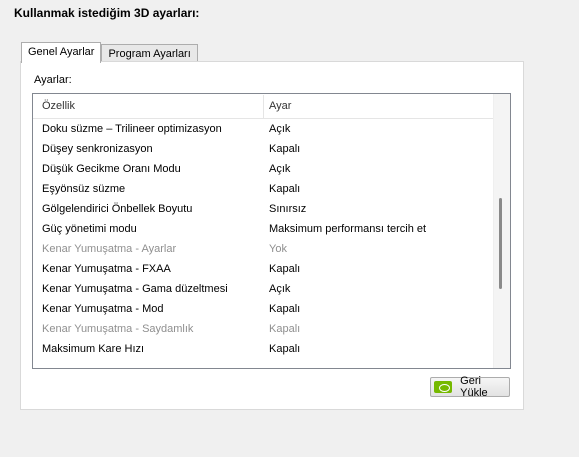 This screenshot has height=457, width=579. I want to click on list-item: Kenar Yumuşatma - Ayarlar Yok, so click(263, 249).